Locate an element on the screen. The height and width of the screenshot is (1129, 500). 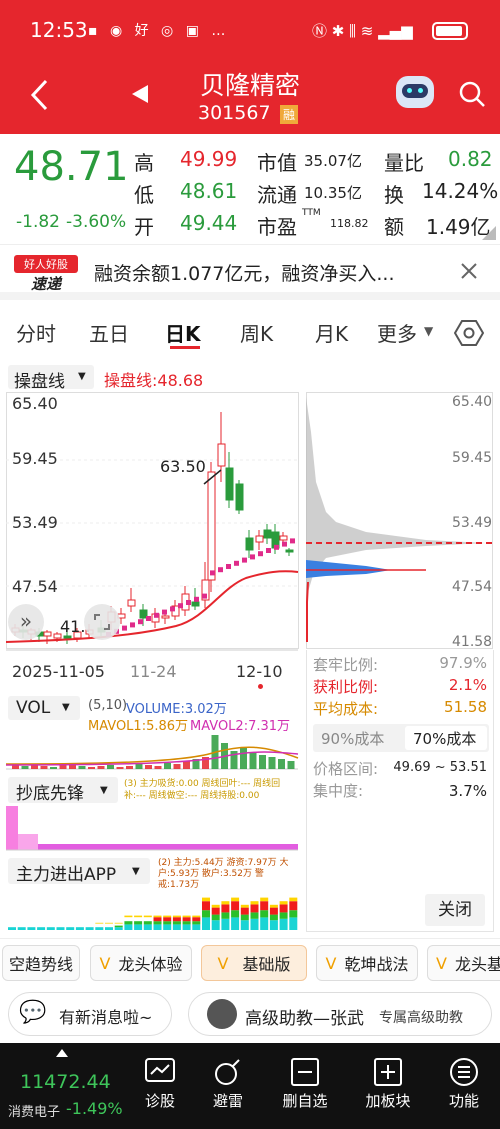
x-label-end: 12-10 is located at coordinates (259, 671).